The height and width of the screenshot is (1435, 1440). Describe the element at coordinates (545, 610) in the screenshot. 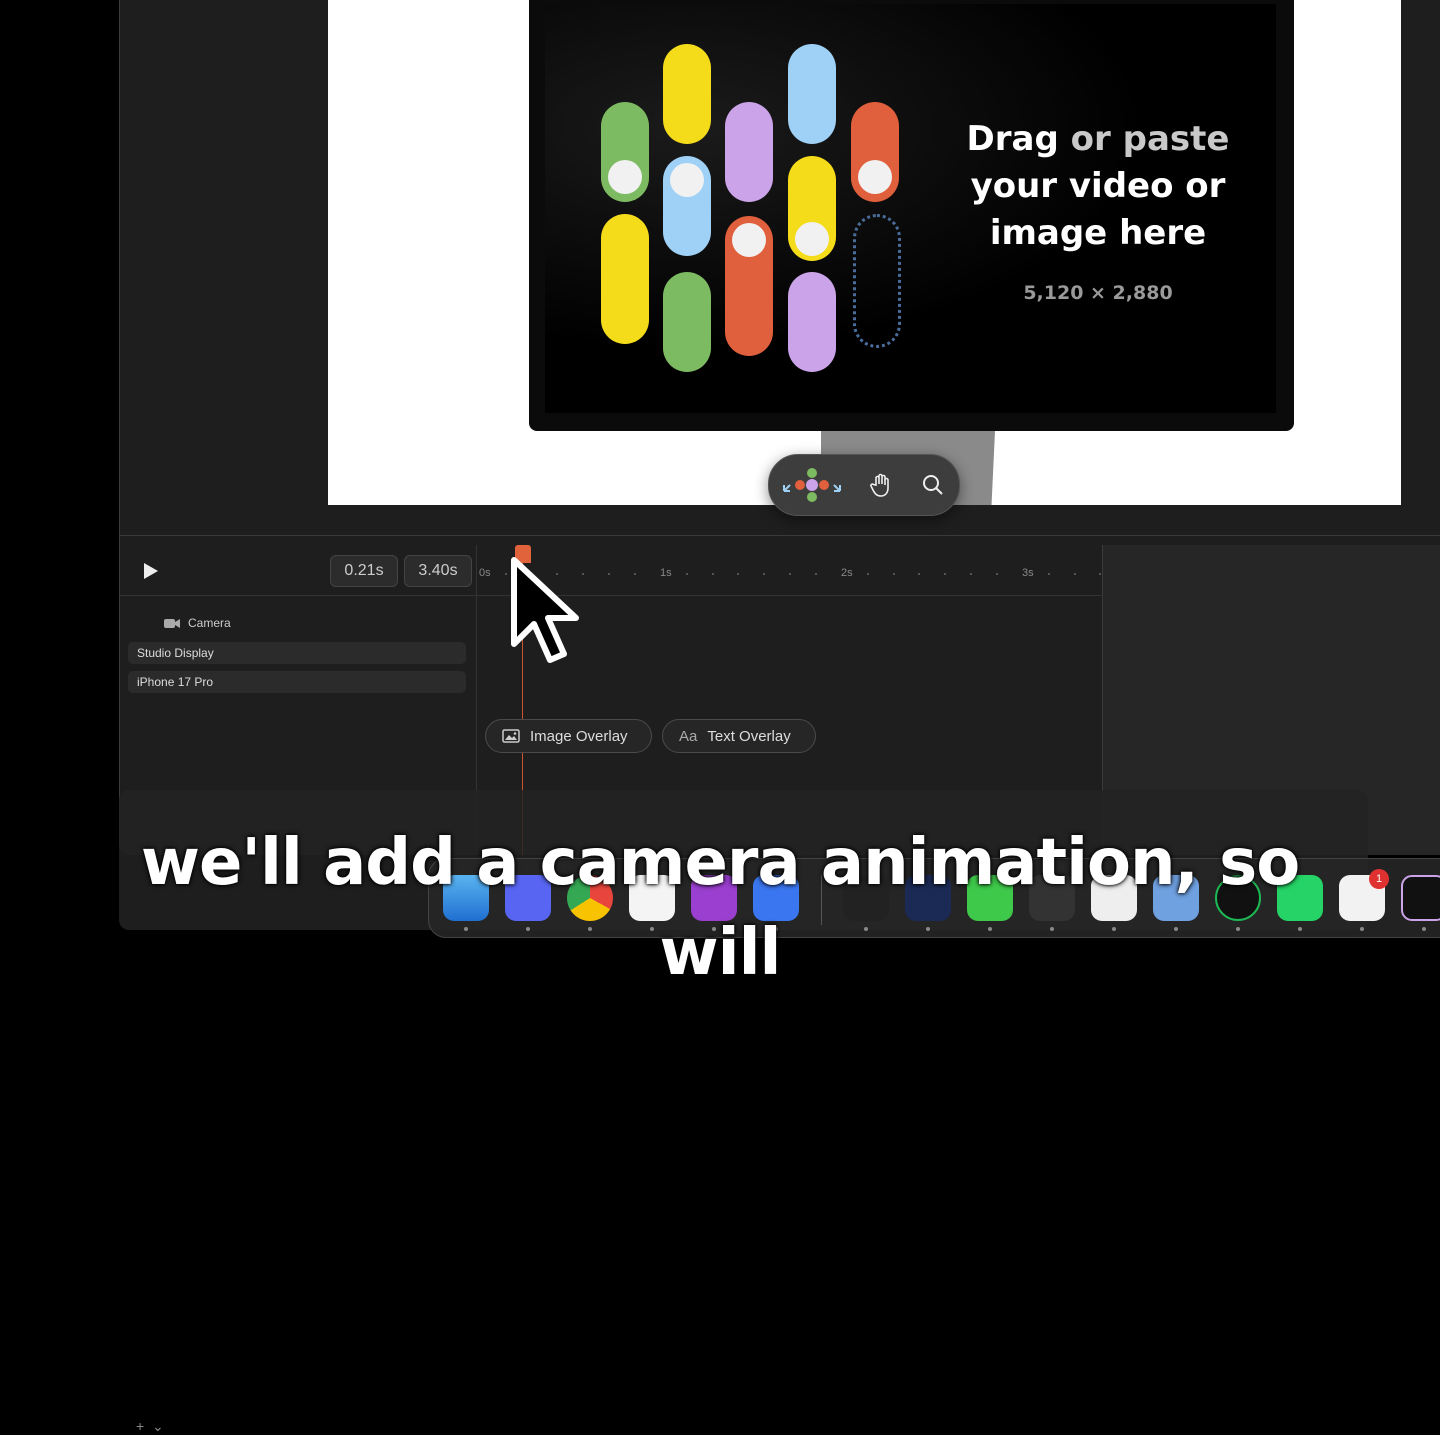

I see `mouse-pointer-icon` at that location.